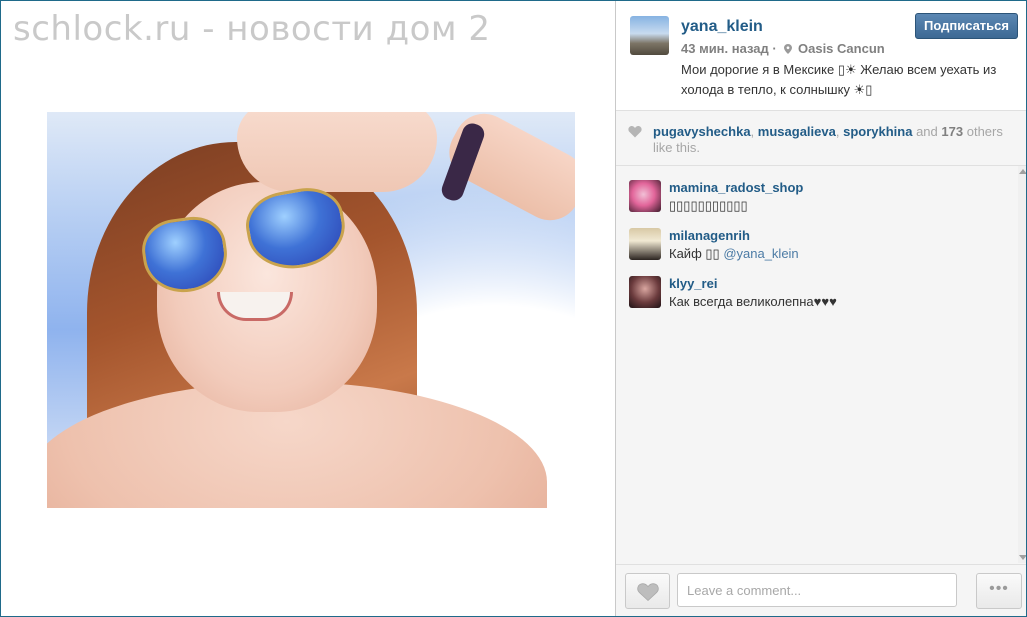 This screenshot has height=617, width=1027. Describe the element at coordinates (877, 131) in the screenshot. I see `liker-username: sporykhina` at that location.